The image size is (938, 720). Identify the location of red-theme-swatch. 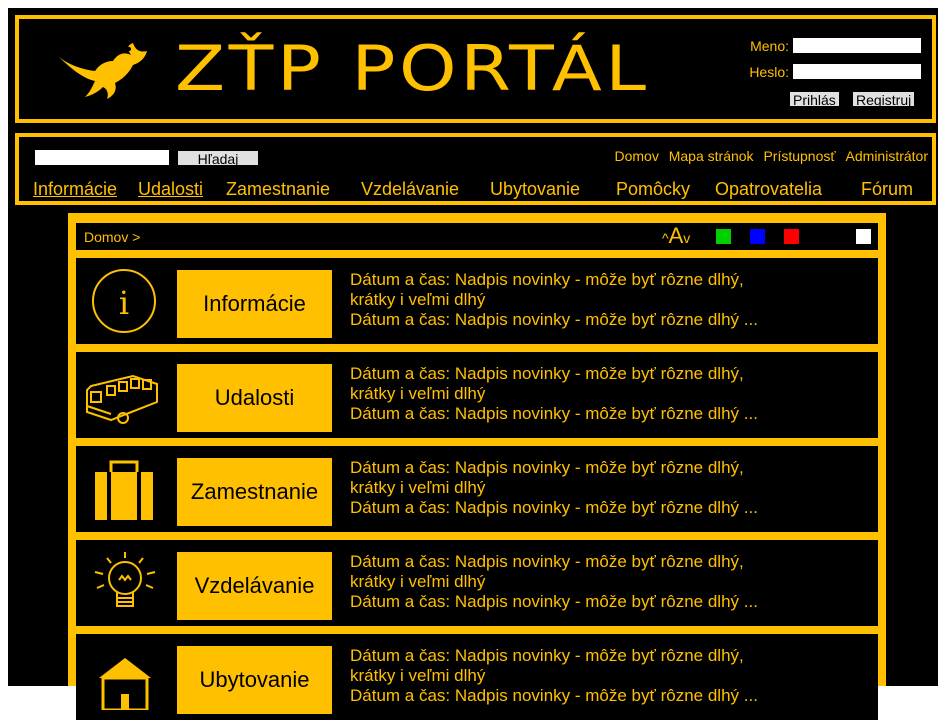
(791, 236).